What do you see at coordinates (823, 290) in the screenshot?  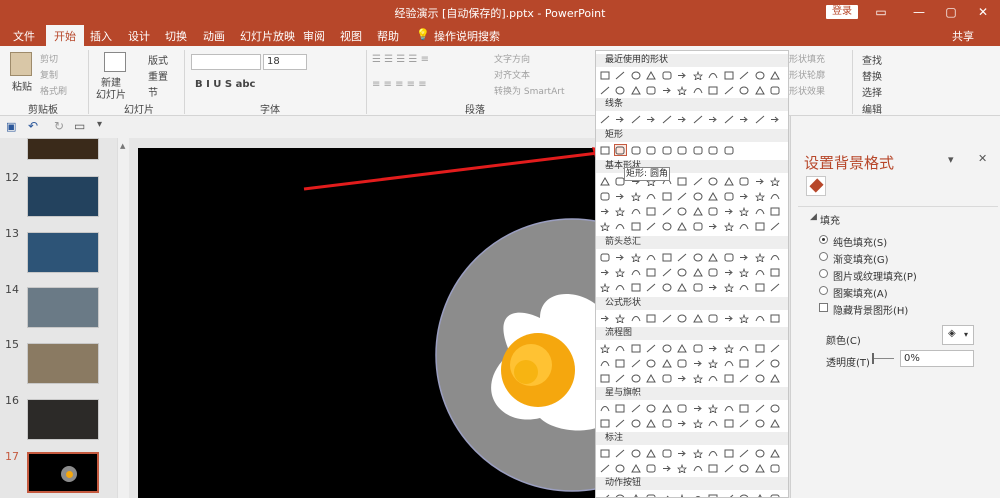 I see `pattern-fill-radio` at bounding box center [823, 290].